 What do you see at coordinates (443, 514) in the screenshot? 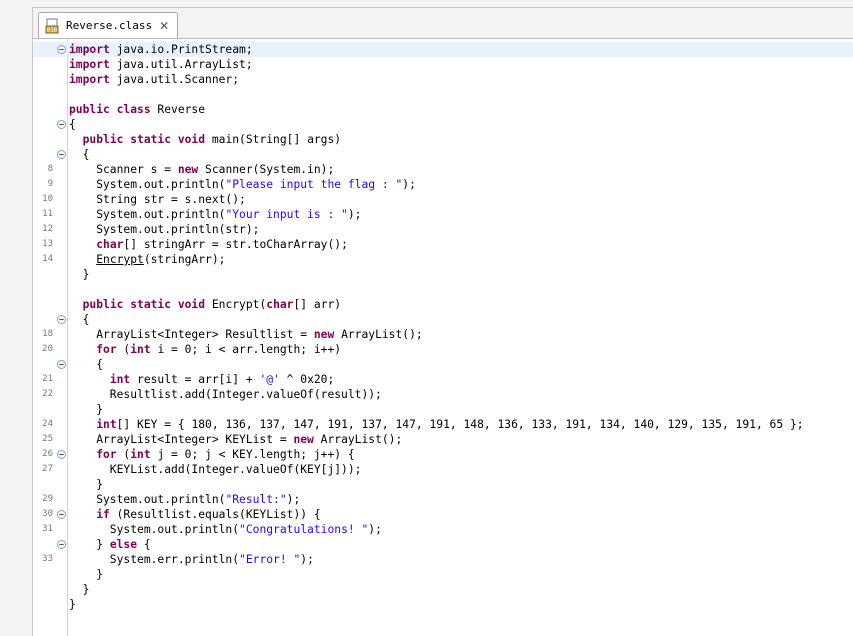
I see `code-line: 30 if (Resultlist.equals(KEYList)) {` at bounding box center [443, 514].